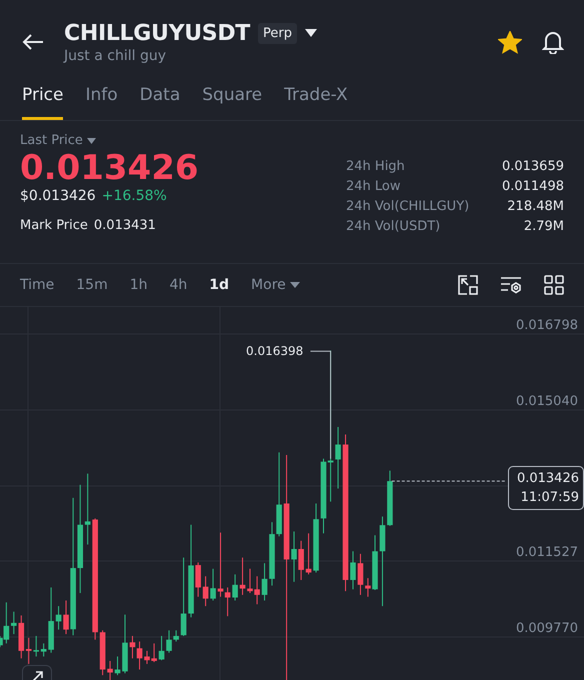 The width and height of the screenshot is (584, 680). What do you see at coordinates (110, 168) in the screenshot?
I see `last-price: 0.013426` at bounding box center [110, 168].